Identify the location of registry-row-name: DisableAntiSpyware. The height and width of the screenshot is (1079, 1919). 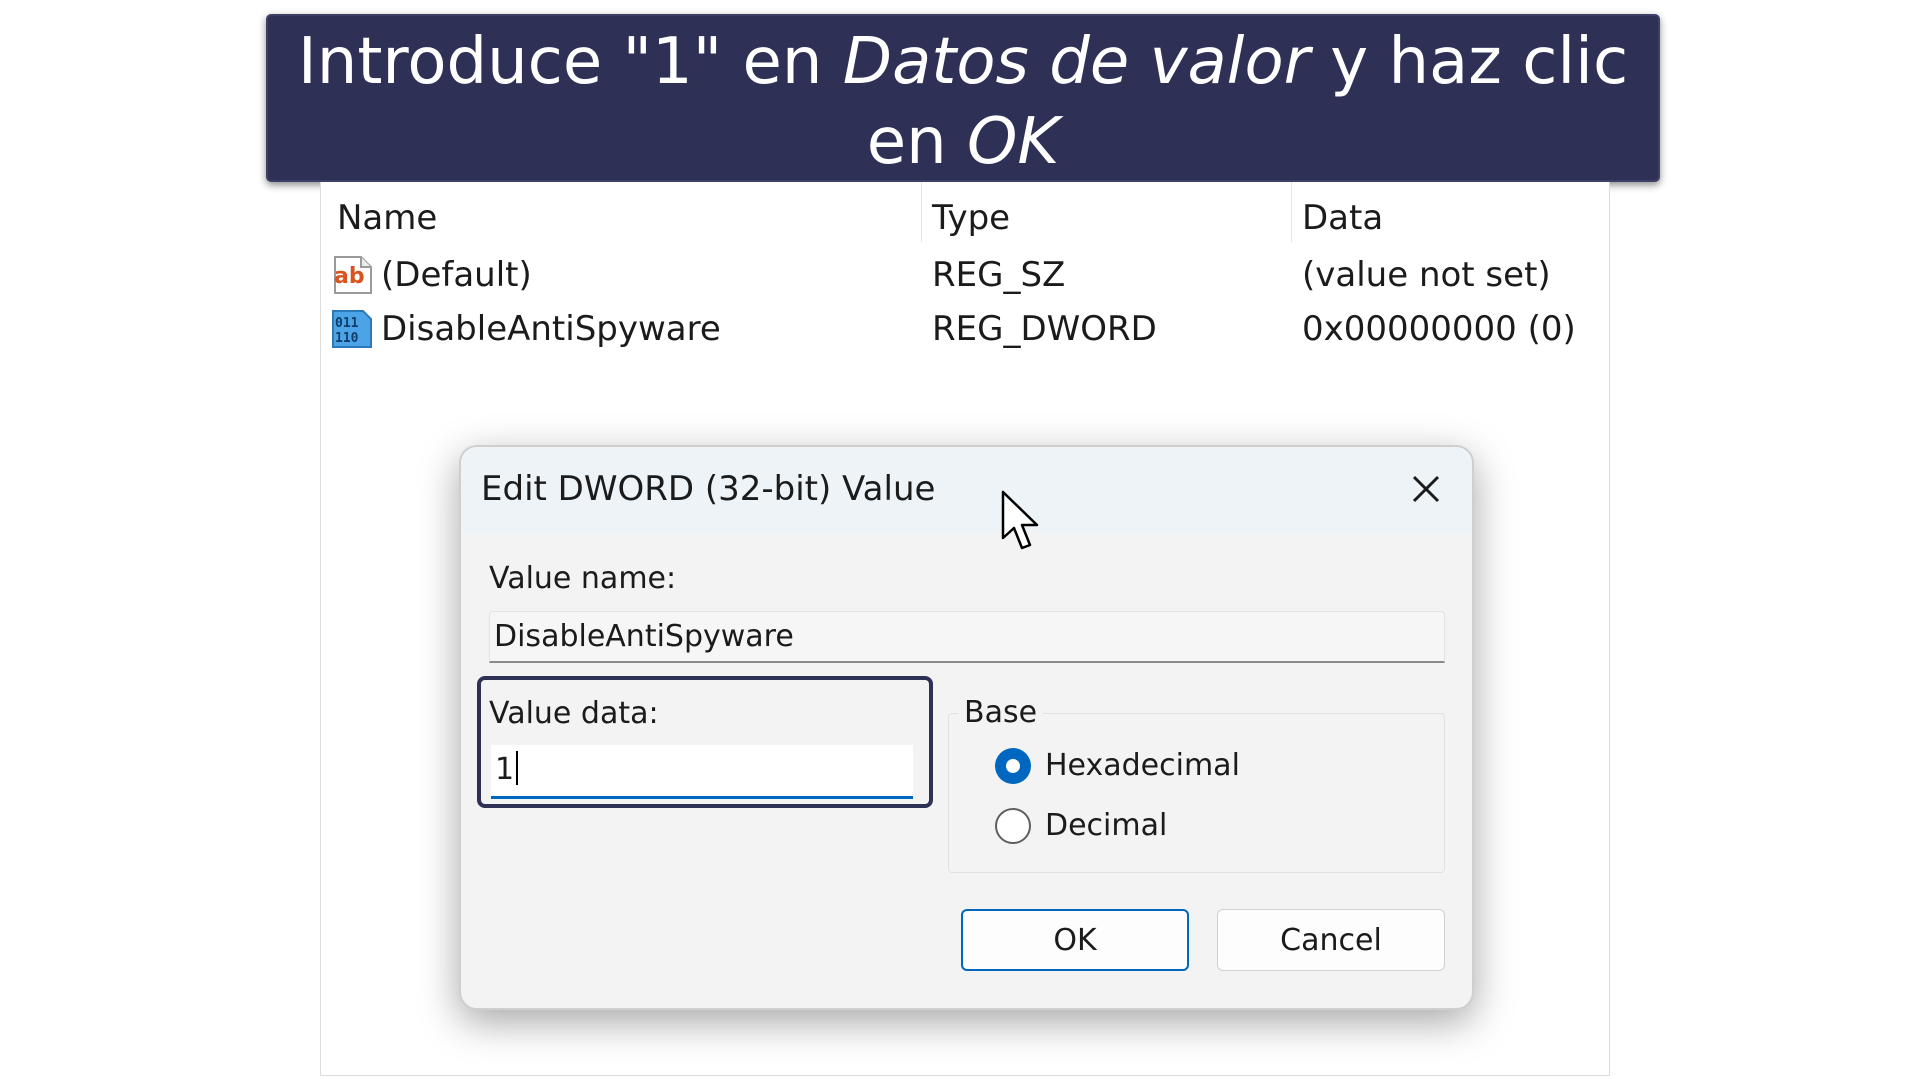
(551, 329).